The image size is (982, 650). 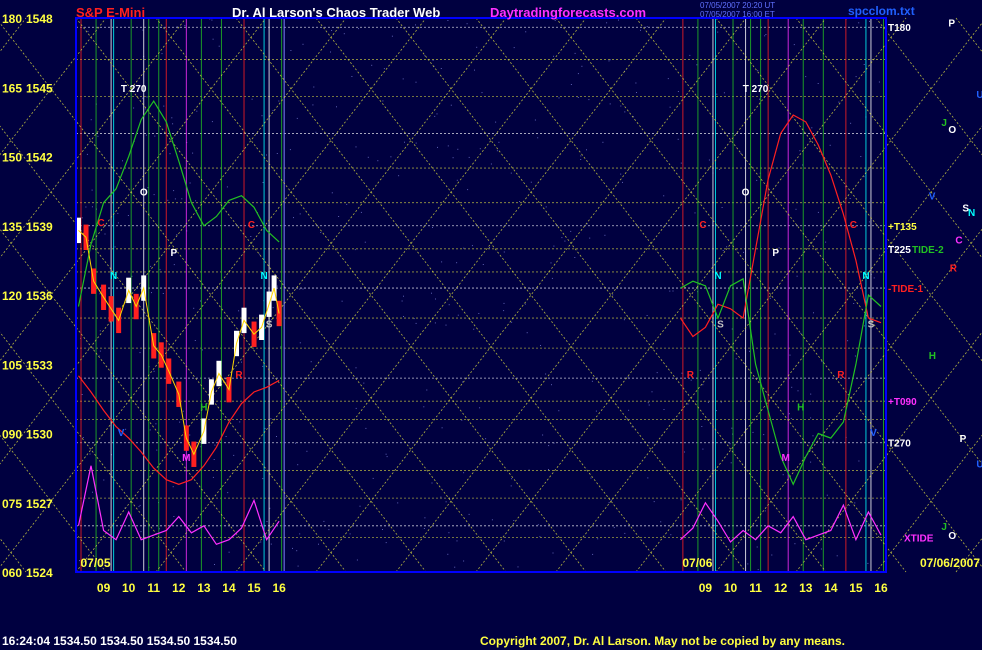 What do you see at coordinates (12, 435) in the screenshot?
I see `y-tick-angle: 090` at bounding box center [12, 435].